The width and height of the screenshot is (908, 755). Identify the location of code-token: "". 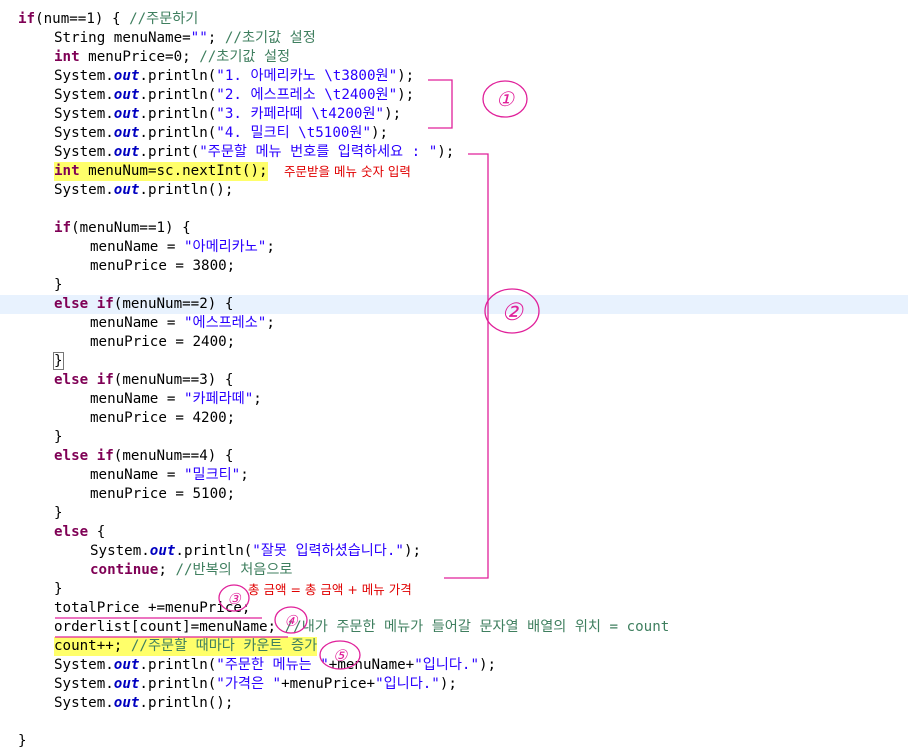
(199, 38).